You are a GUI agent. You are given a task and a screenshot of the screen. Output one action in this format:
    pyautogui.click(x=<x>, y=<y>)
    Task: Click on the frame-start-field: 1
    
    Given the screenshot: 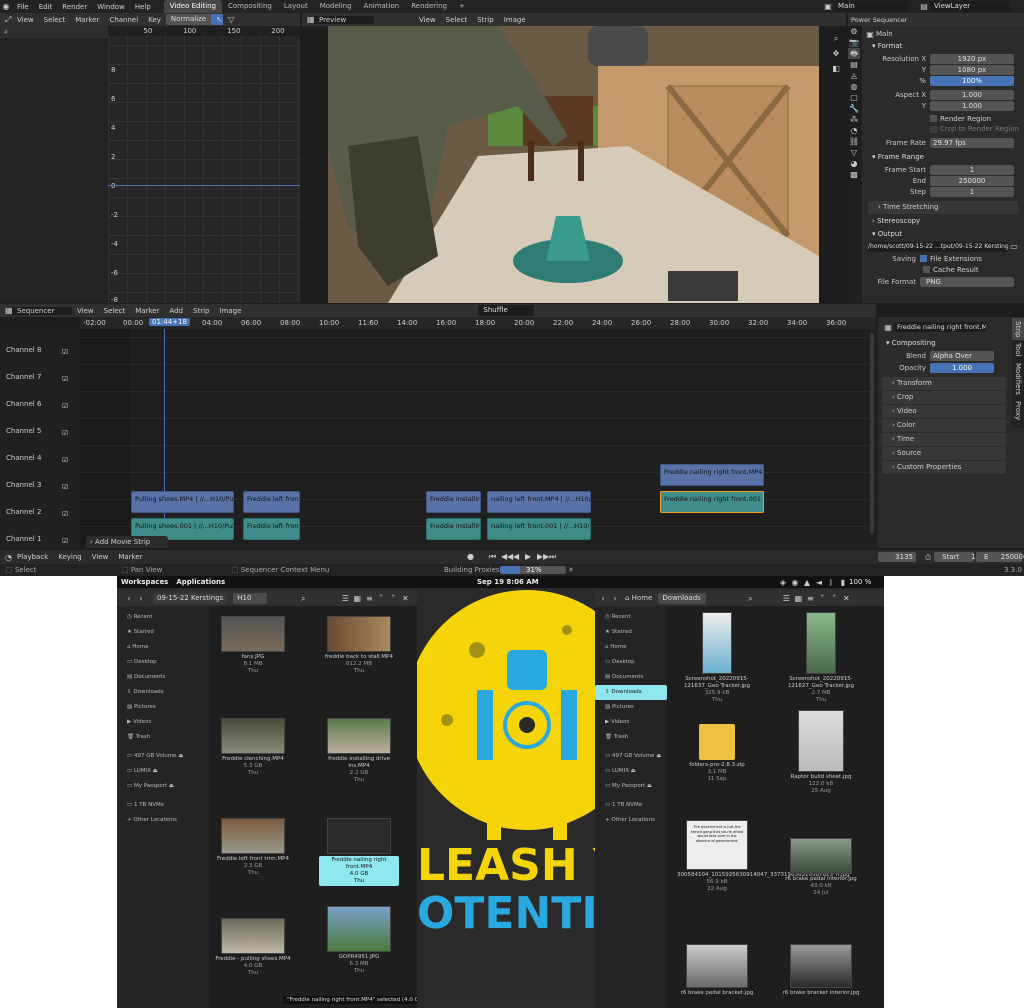 What is the action you would take?
    pyautogui.click(x=972, y=169)
    